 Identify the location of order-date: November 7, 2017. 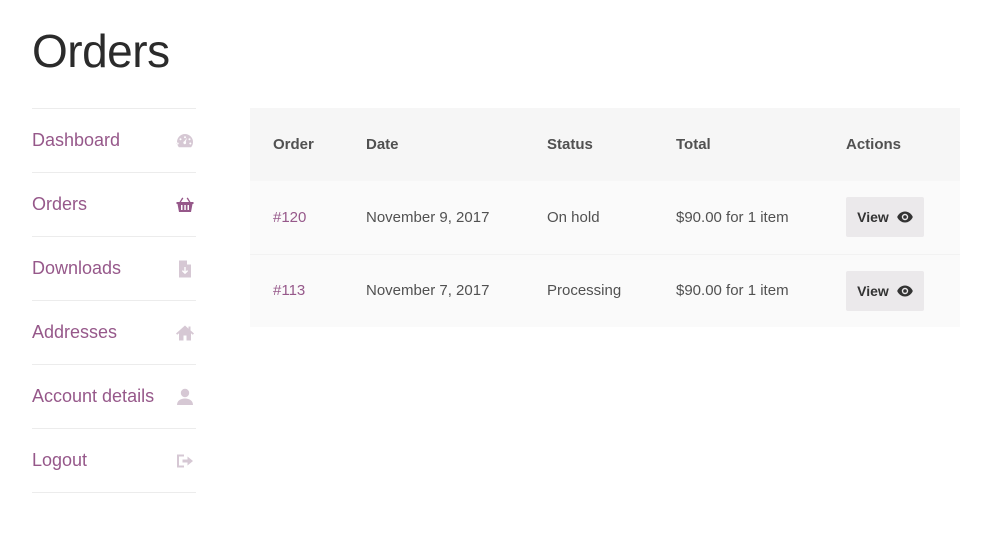
(428, 291).